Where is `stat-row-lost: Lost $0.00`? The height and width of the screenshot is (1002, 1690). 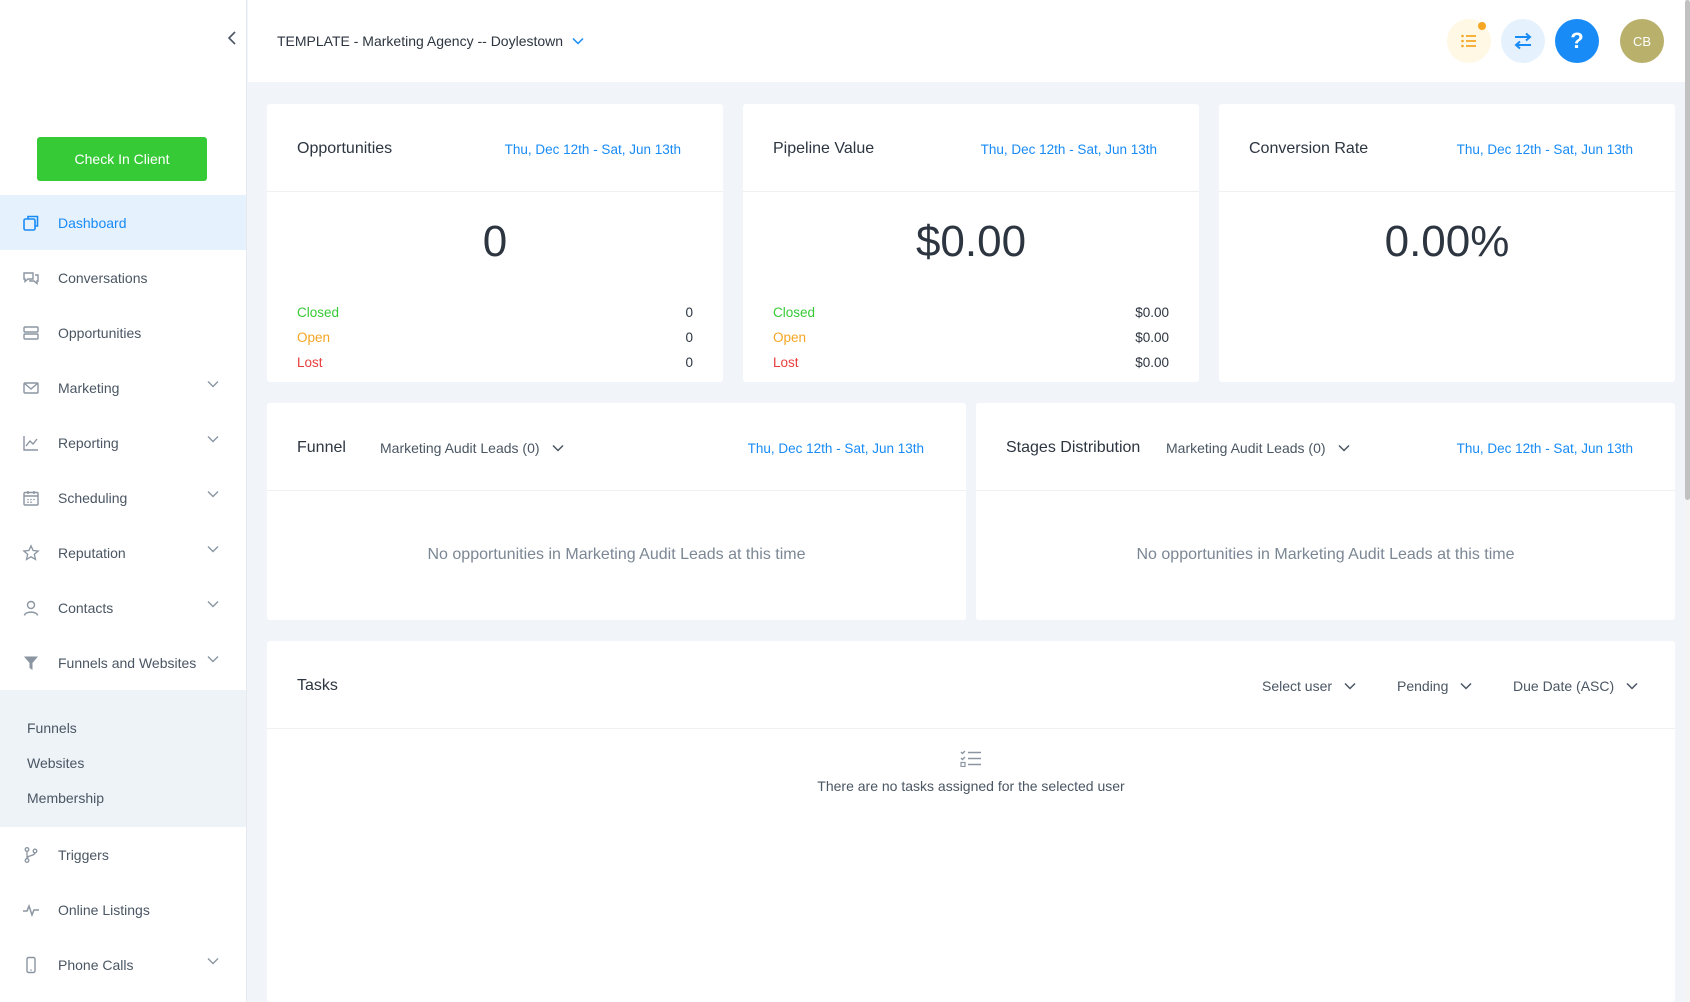
stat-row-lost: Lost $0.00 is located at coordinates (971, 362).